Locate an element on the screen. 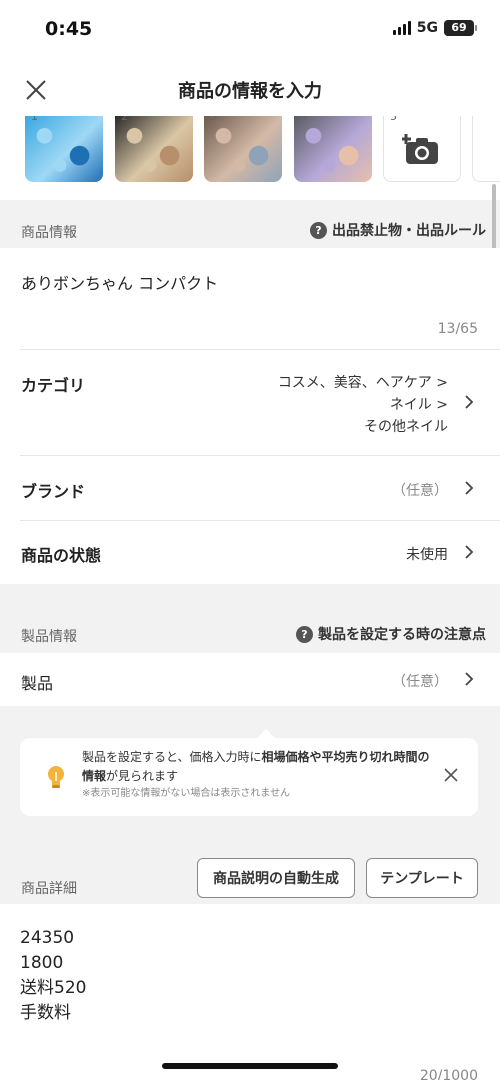  signal-icon is located at coordinates (401, 28).